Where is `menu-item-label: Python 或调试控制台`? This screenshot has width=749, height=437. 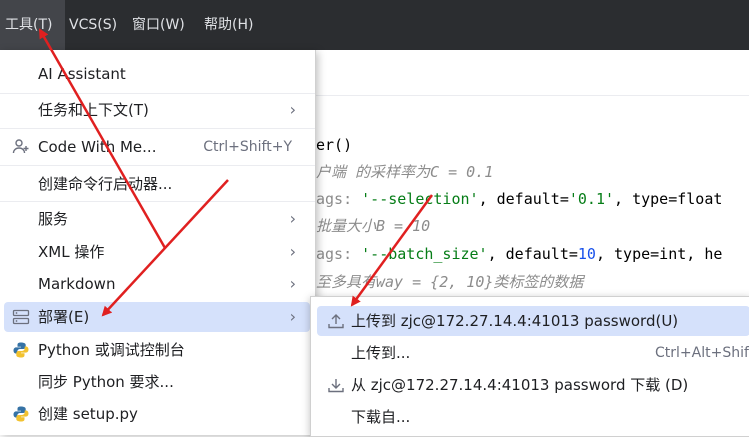 menu-item-label: Python 或调试控制台 is located at coordinates (111, 350).